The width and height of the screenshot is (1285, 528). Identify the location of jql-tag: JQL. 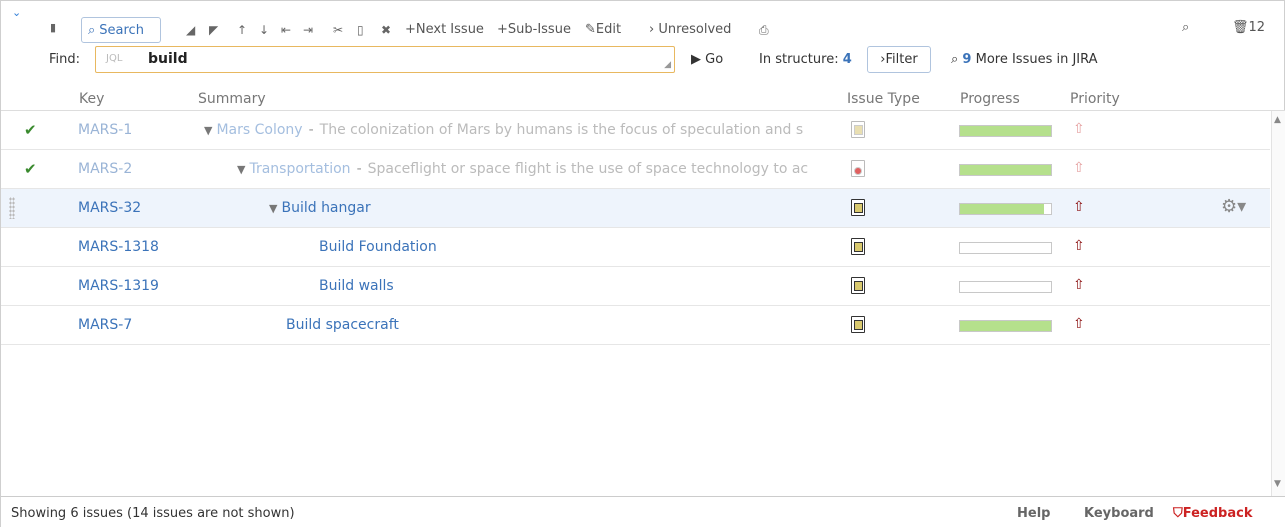
(114, 58).